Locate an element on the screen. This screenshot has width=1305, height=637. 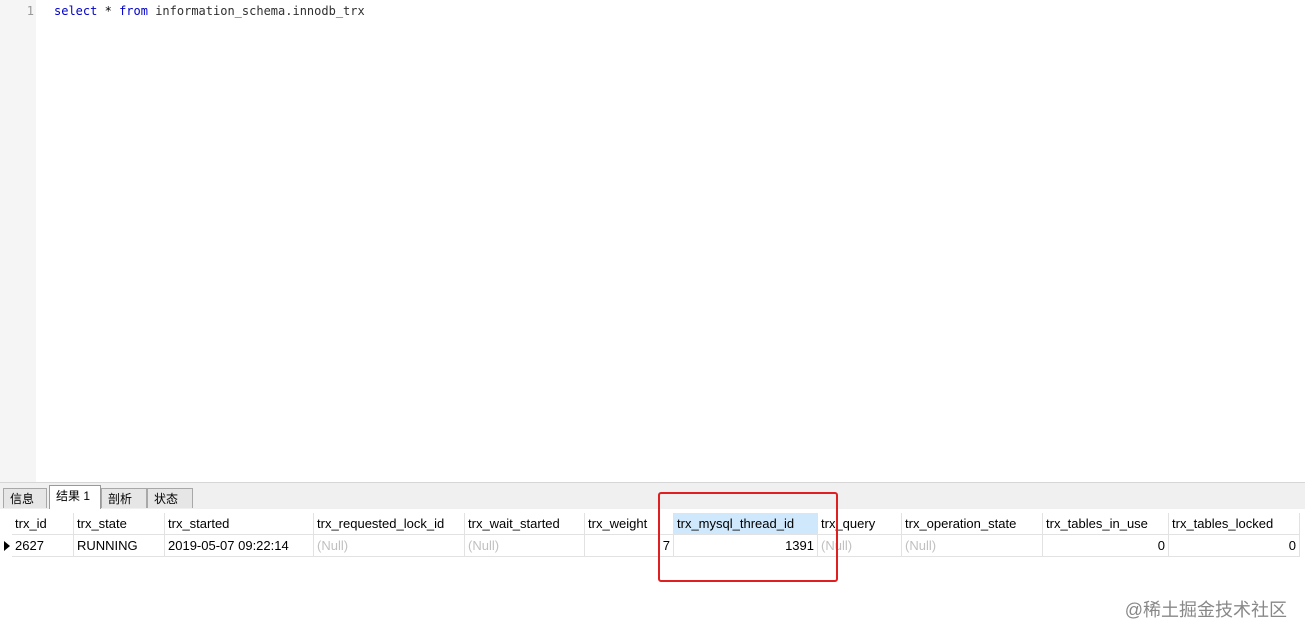
column-header: trx_requested_lock_id is located at coordinates (389, 524).